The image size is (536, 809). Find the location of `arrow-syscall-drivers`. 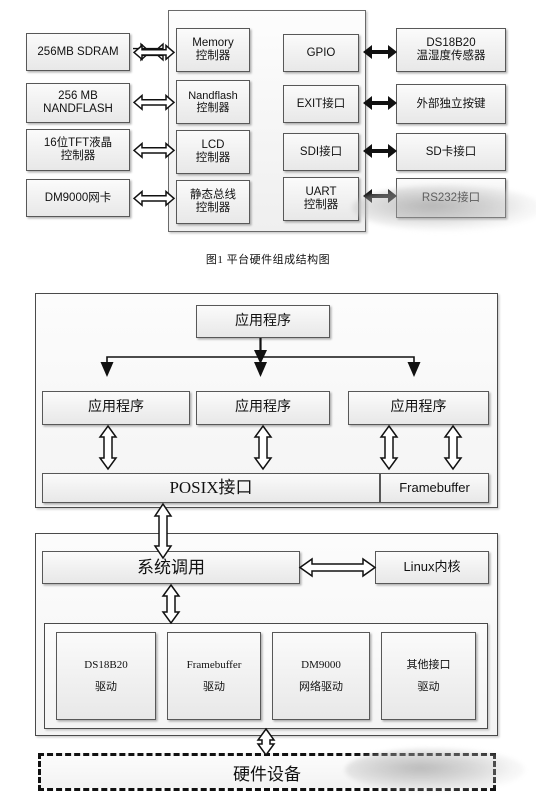

arrow-syscall-drivers is located at coordinates (171, 604).